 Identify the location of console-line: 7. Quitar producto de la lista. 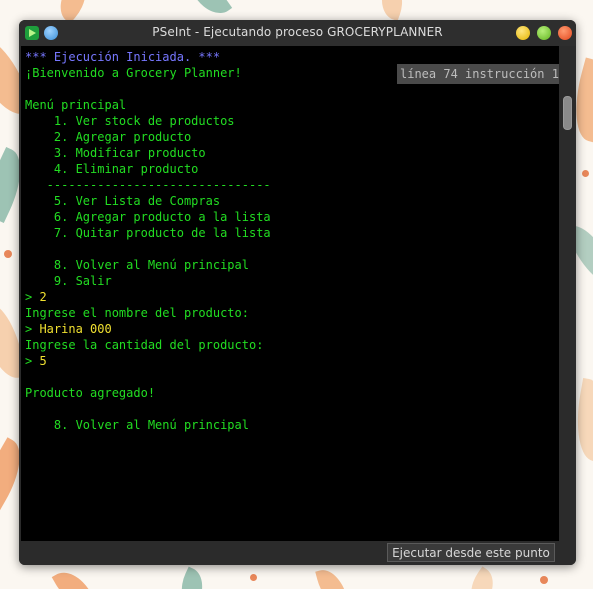
(148, 233).